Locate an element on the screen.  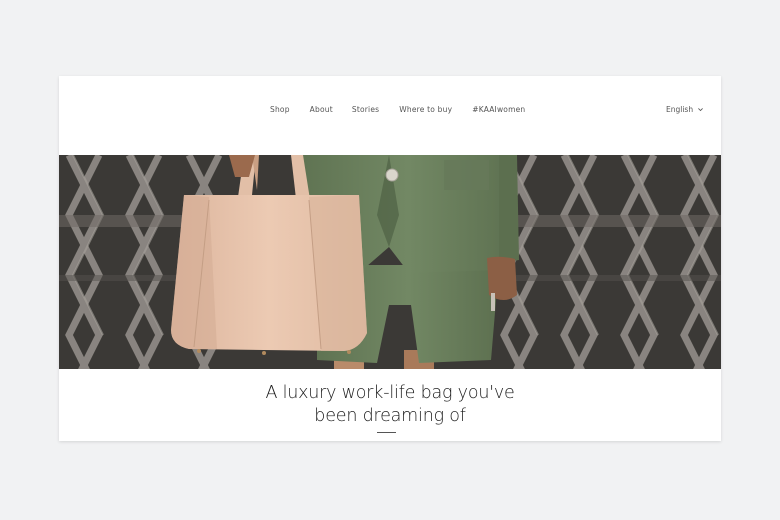
nav-about-link: About is located at coordinates (321, 109).